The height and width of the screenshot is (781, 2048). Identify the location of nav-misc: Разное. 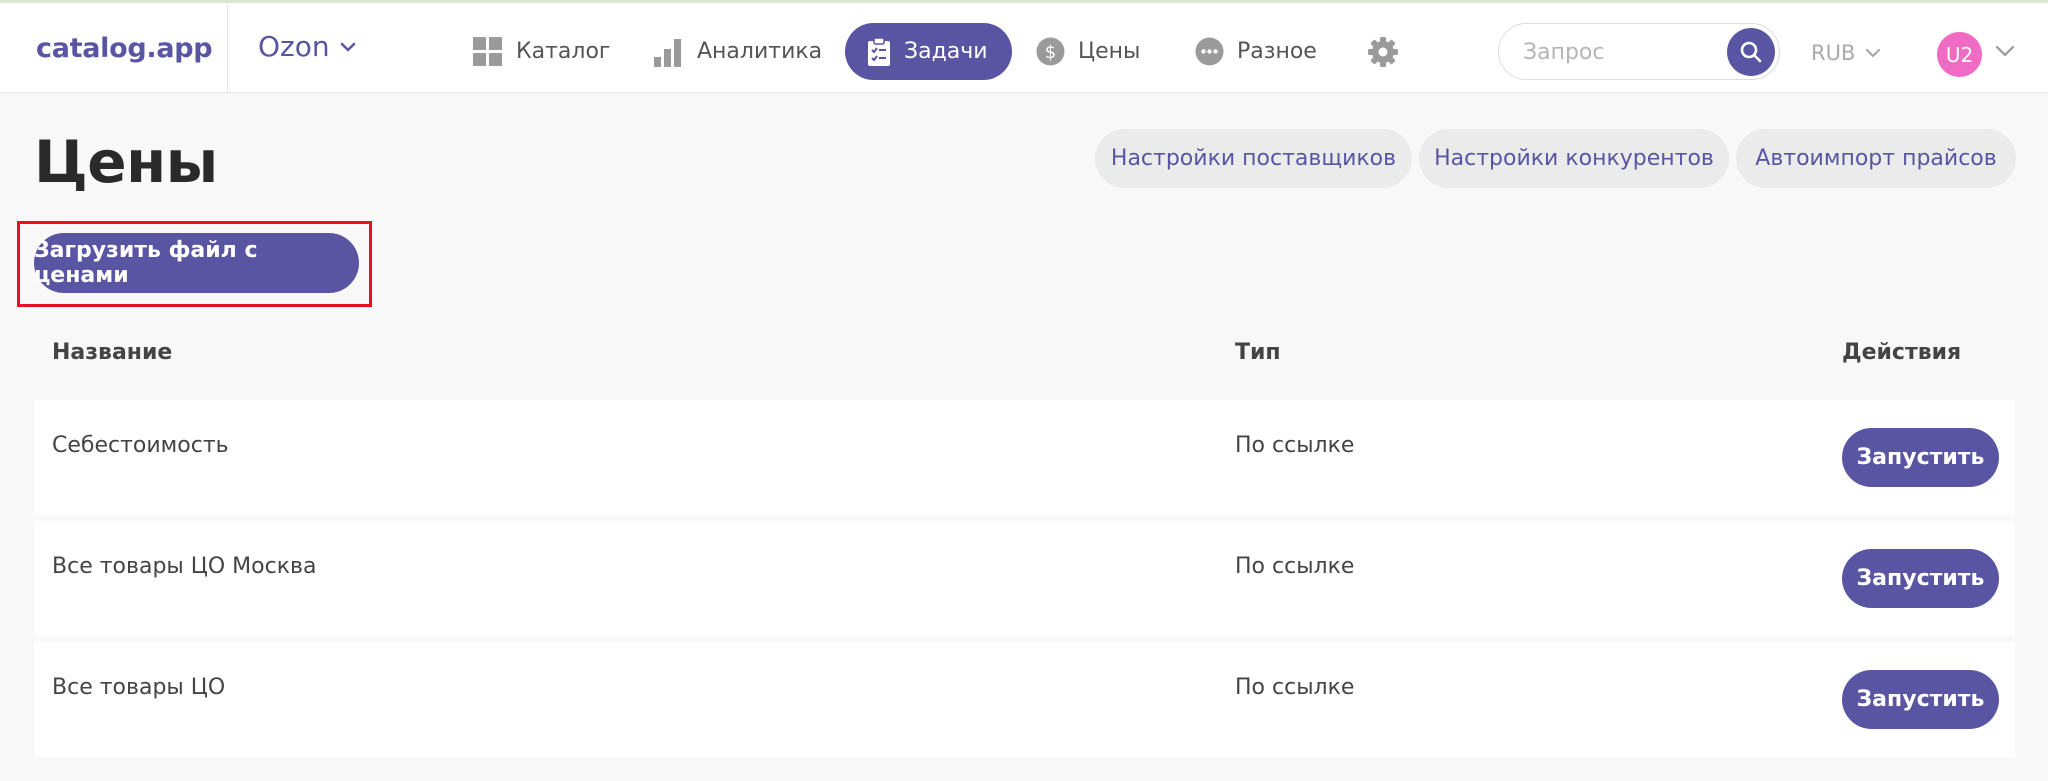
(1256, 51).